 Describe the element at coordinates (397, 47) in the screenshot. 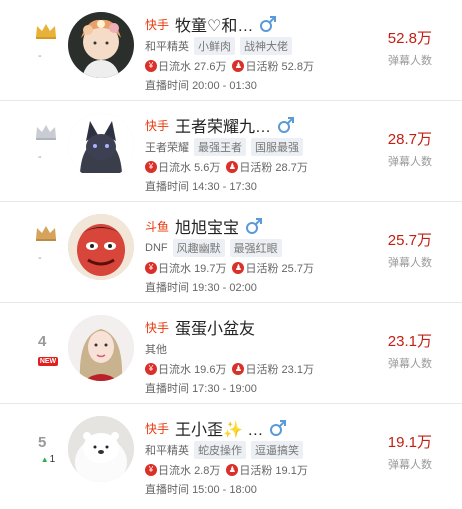

I see `danmu-count: 52.8万 弹幕人数` at that location.